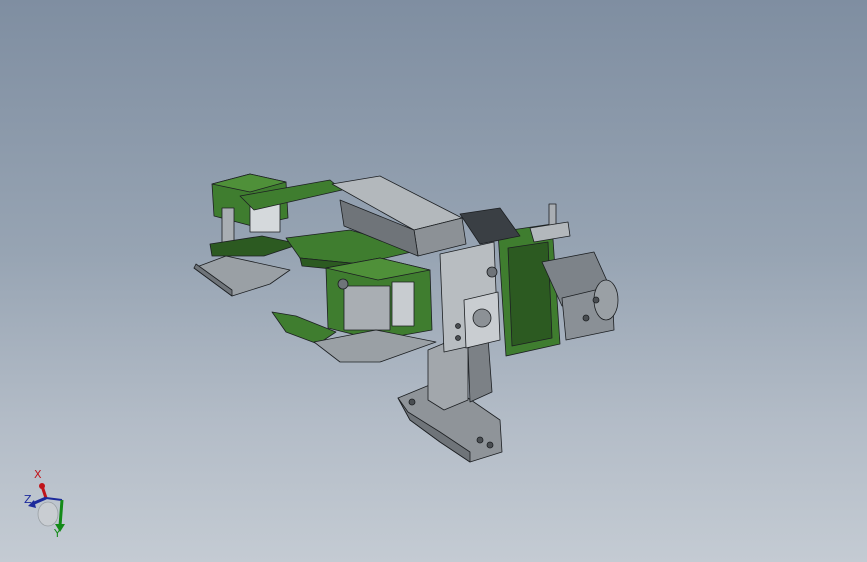 The width and height of the screenshot is (867, 562). Describe the element at coordinates (255, 215) in the screenshot. I see `left-cylinder-block` at that location.